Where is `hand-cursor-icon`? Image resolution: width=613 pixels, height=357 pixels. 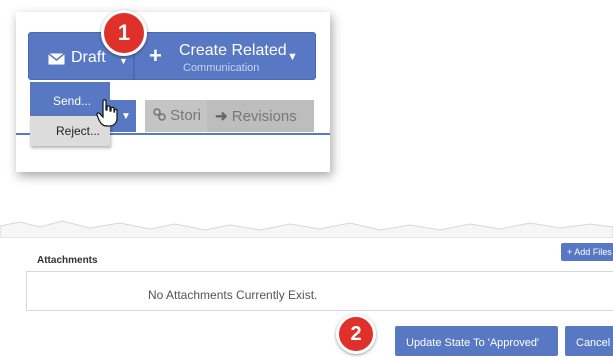
hand-cursor-icon is located at coordinates (107, 113).